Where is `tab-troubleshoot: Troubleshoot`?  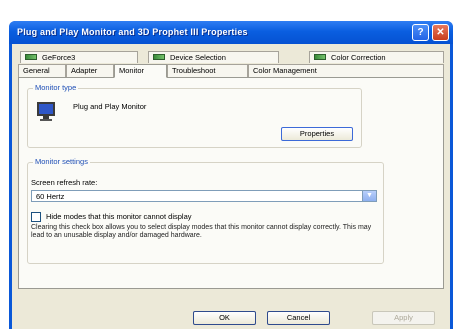 tab-troubleshoot: Troubleshoot is located at coordinates (207, 70).